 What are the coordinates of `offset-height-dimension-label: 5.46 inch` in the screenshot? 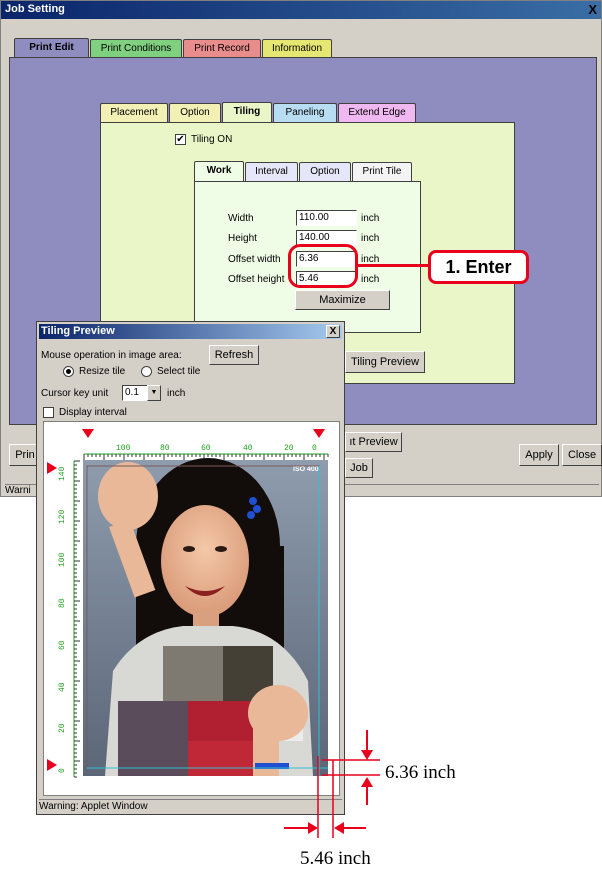 It's located at (335, 858).